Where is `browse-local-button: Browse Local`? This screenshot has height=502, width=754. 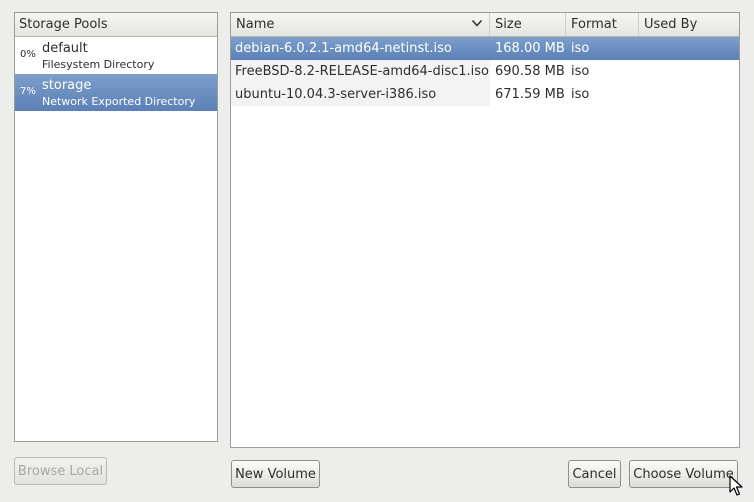 browse-local-button: Browse Local is located at coordinates (60, 471).